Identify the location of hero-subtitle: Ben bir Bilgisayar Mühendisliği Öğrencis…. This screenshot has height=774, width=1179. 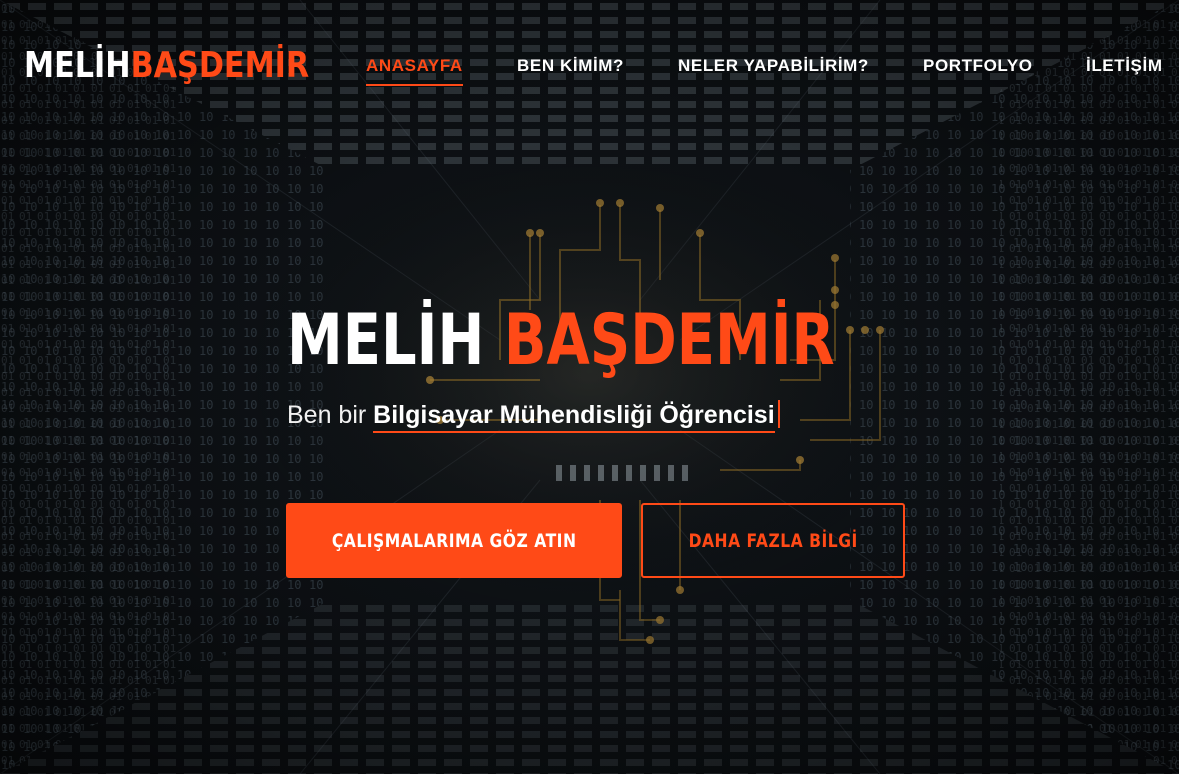
(533, 415).